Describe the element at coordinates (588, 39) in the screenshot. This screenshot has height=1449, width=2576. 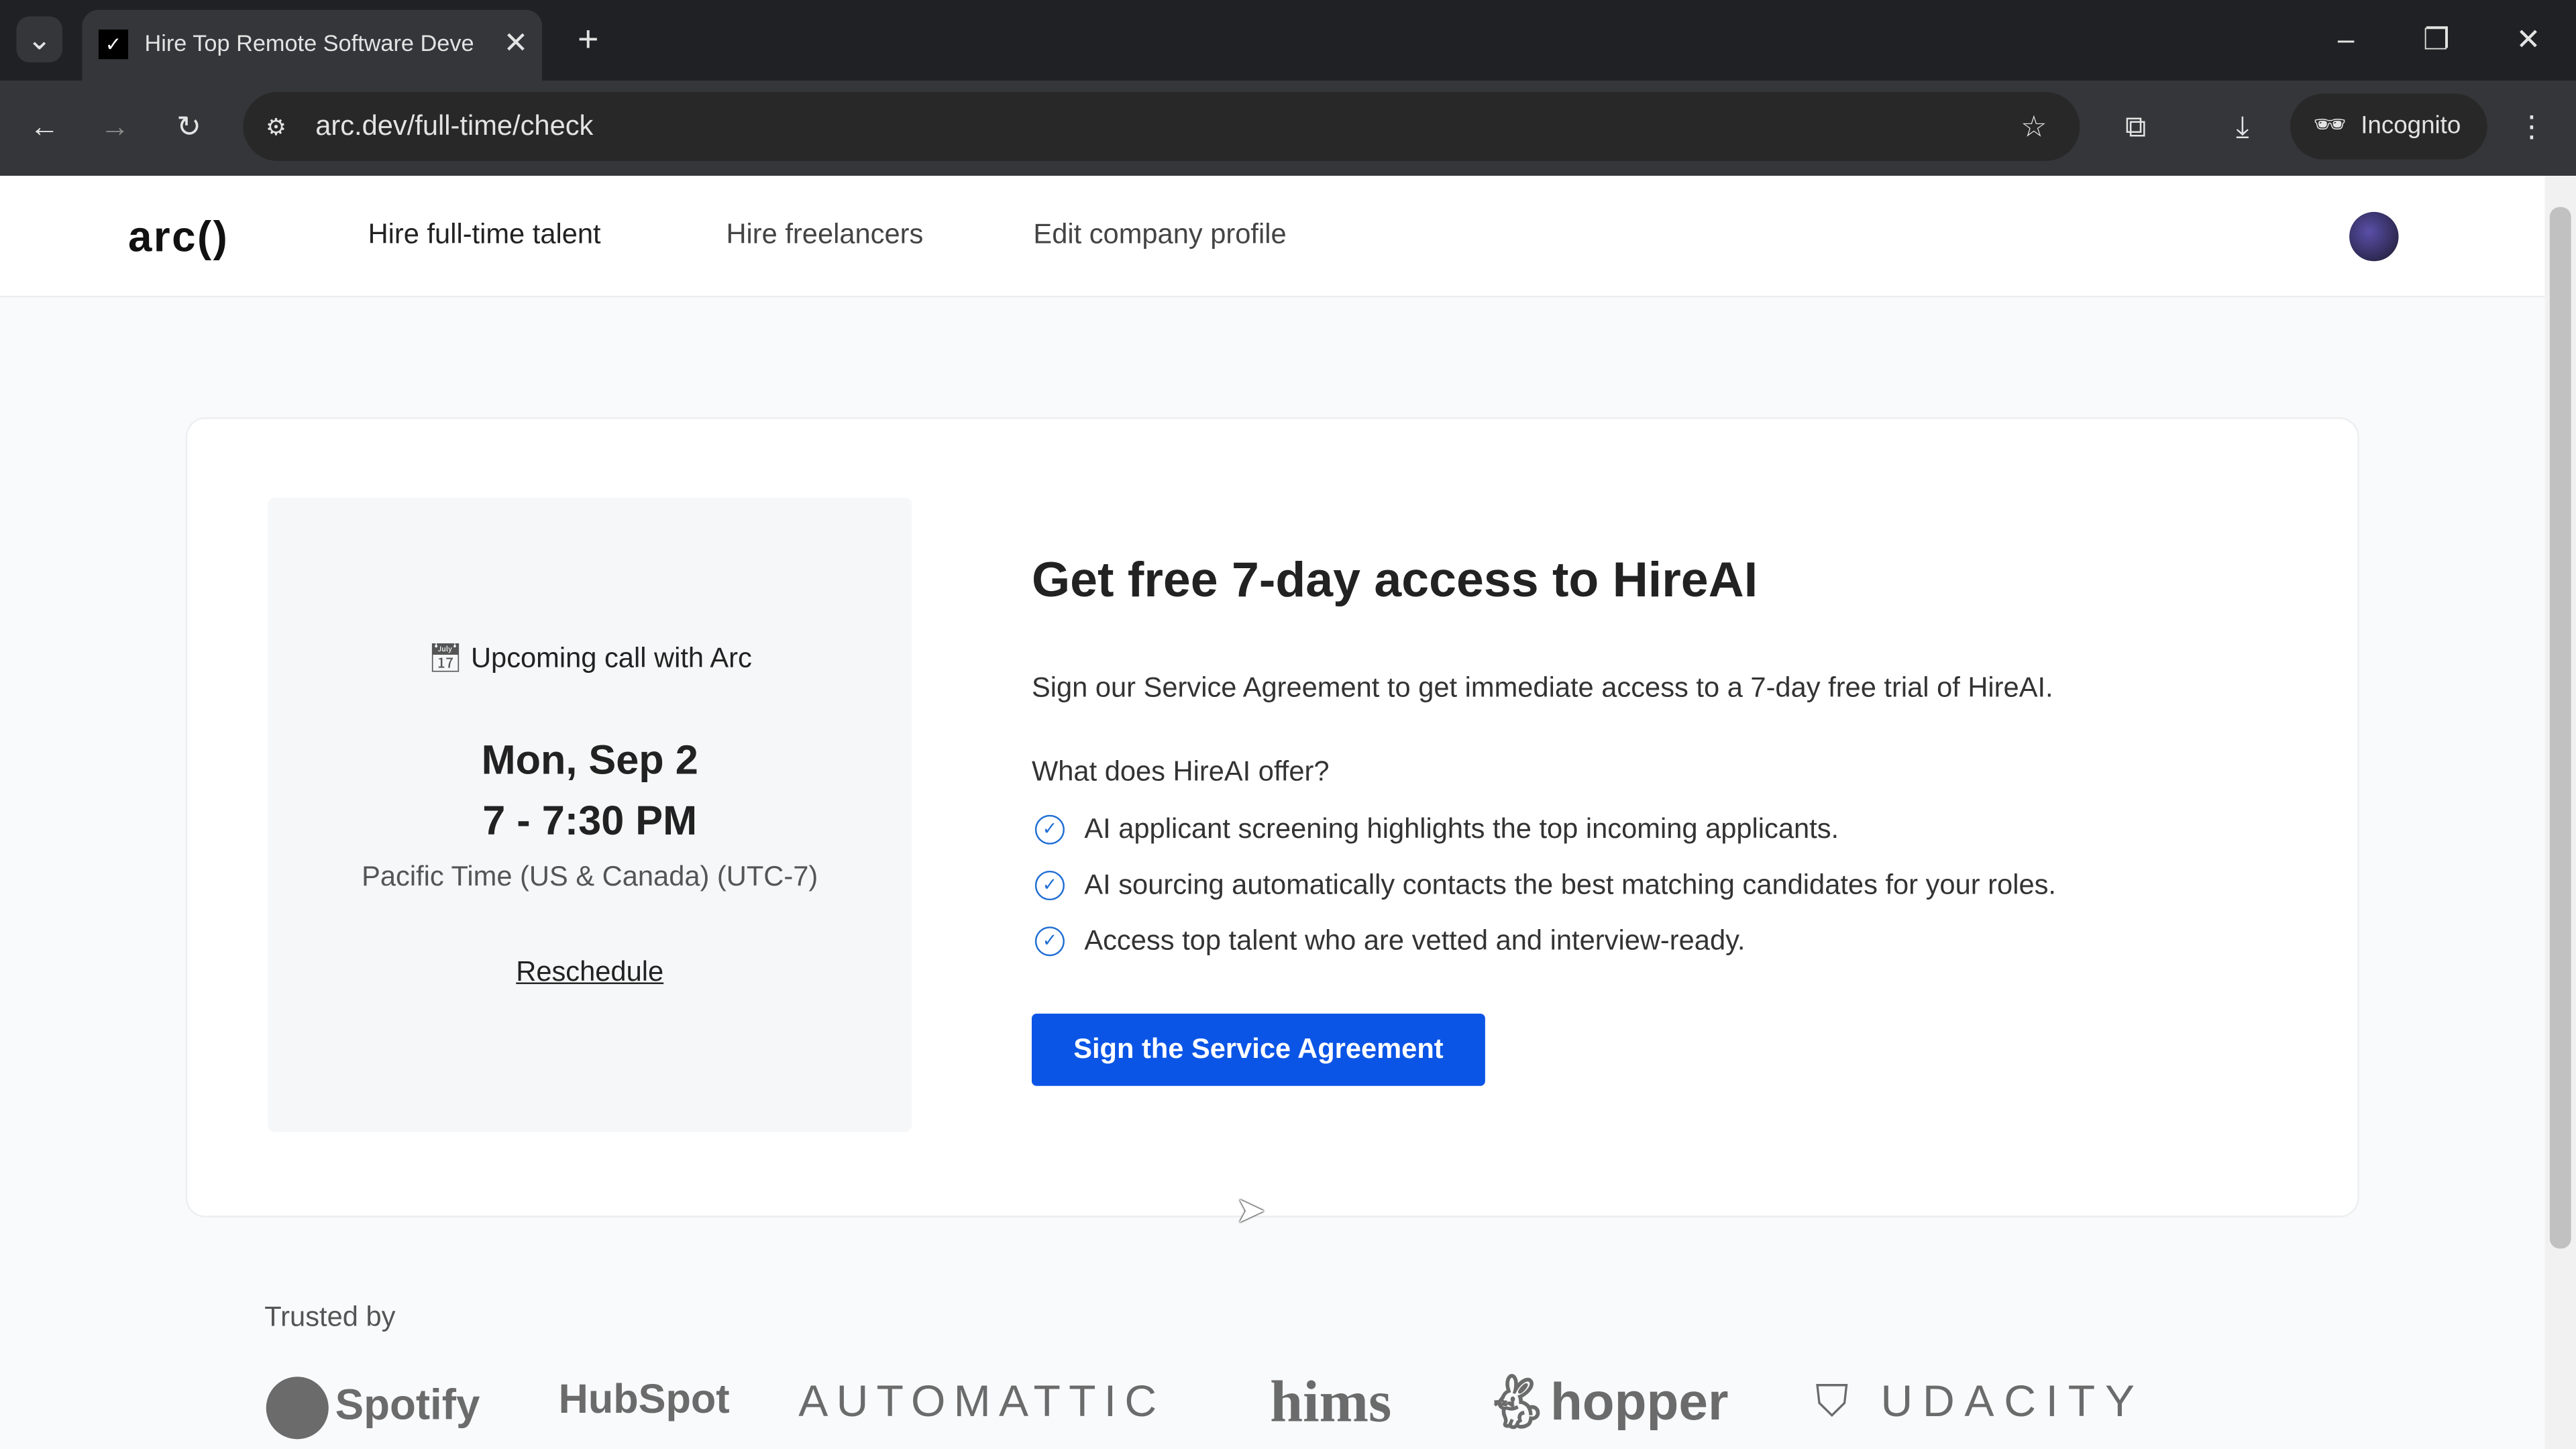
I see `new-tab-icon: +` at that location.